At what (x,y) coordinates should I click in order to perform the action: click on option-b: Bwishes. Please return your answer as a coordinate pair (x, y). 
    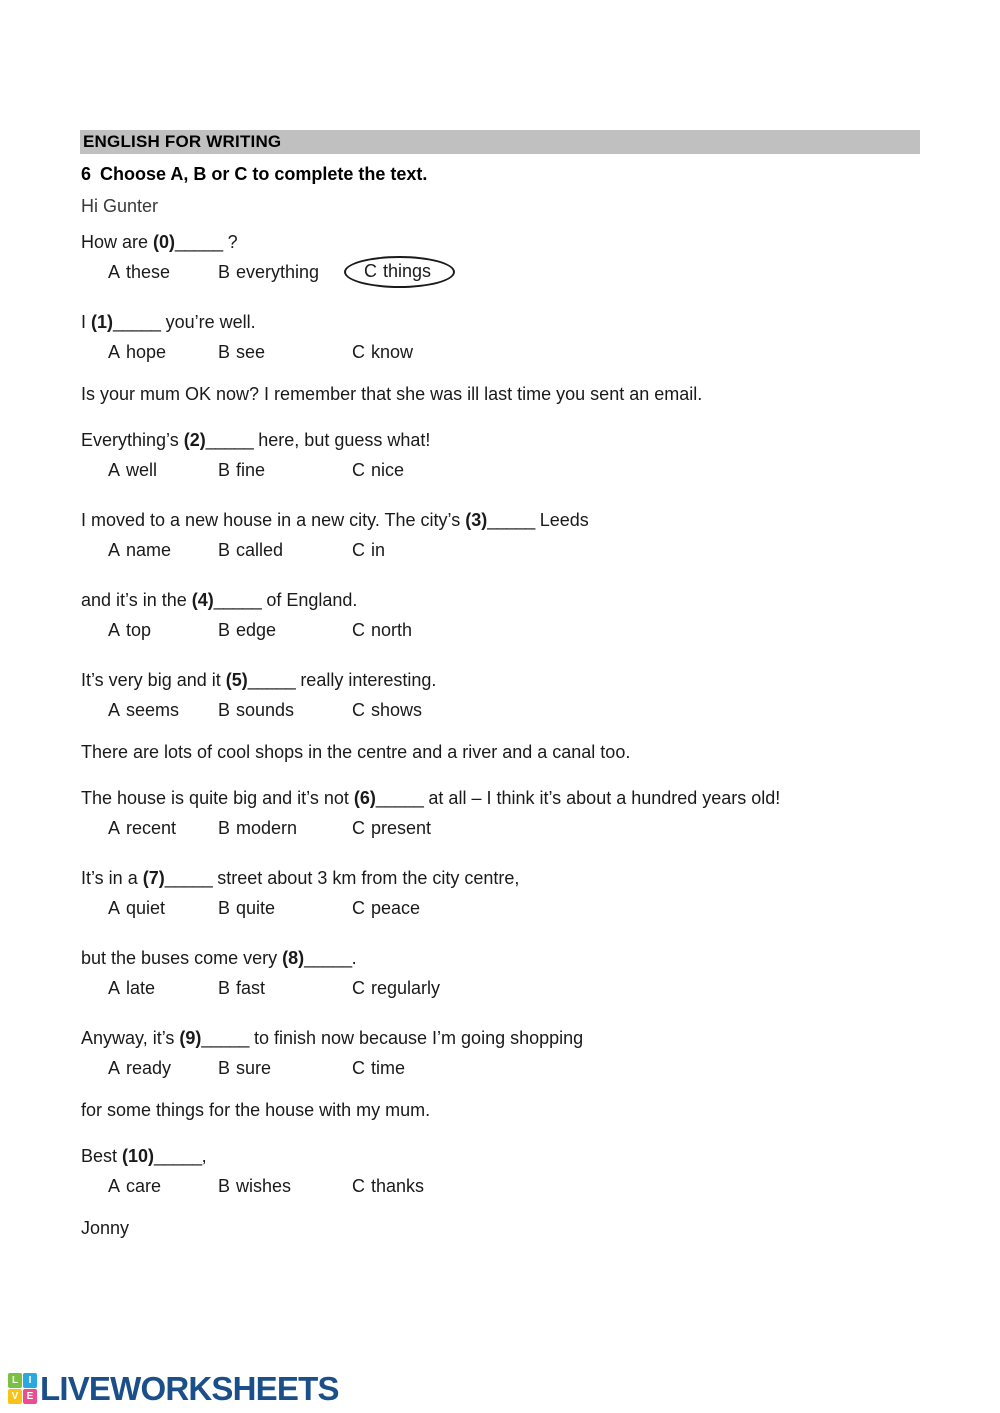
    Looking at the image, I should click on (254, 1186).